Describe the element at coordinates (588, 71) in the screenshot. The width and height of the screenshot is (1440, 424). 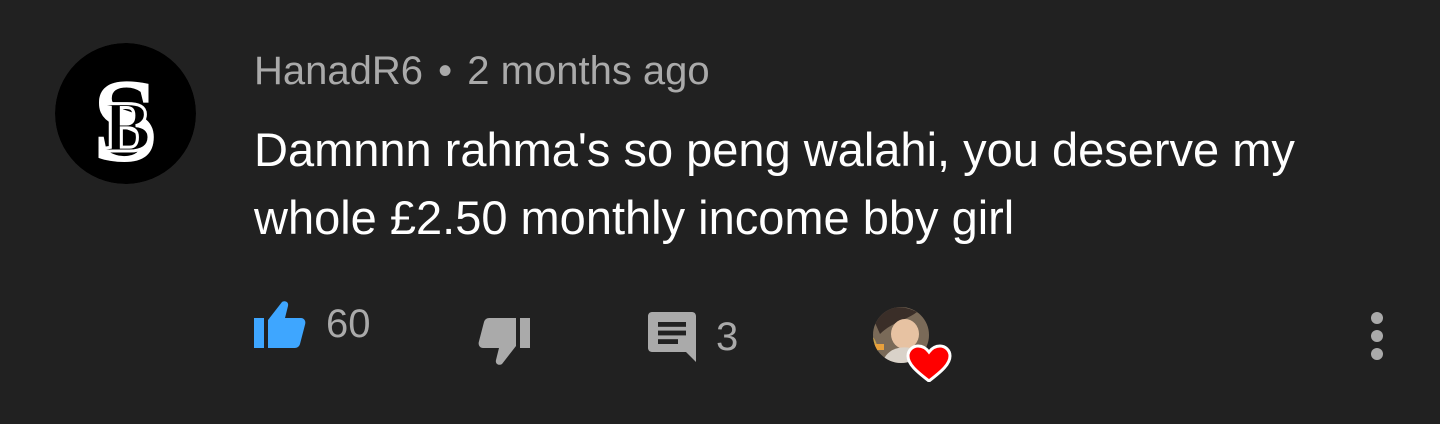
I see `comment-timestamp: 2 months ago` at that location.